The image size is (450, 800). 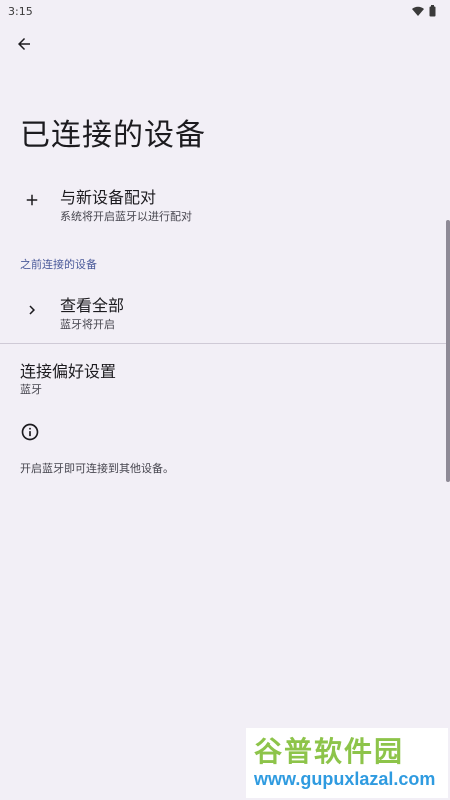 I want to click on status-time: 3:15, so click(x=20, y=11).